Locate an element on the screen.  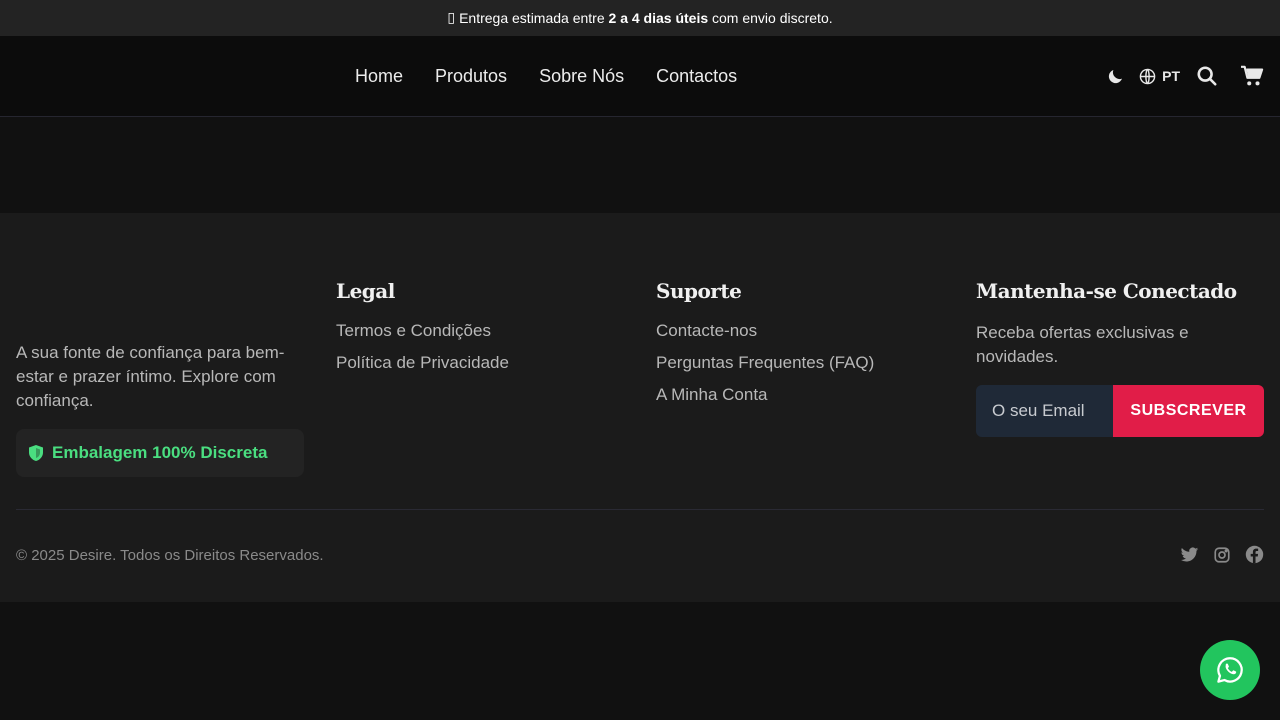
email-field is located at coordinates (1044, 411).